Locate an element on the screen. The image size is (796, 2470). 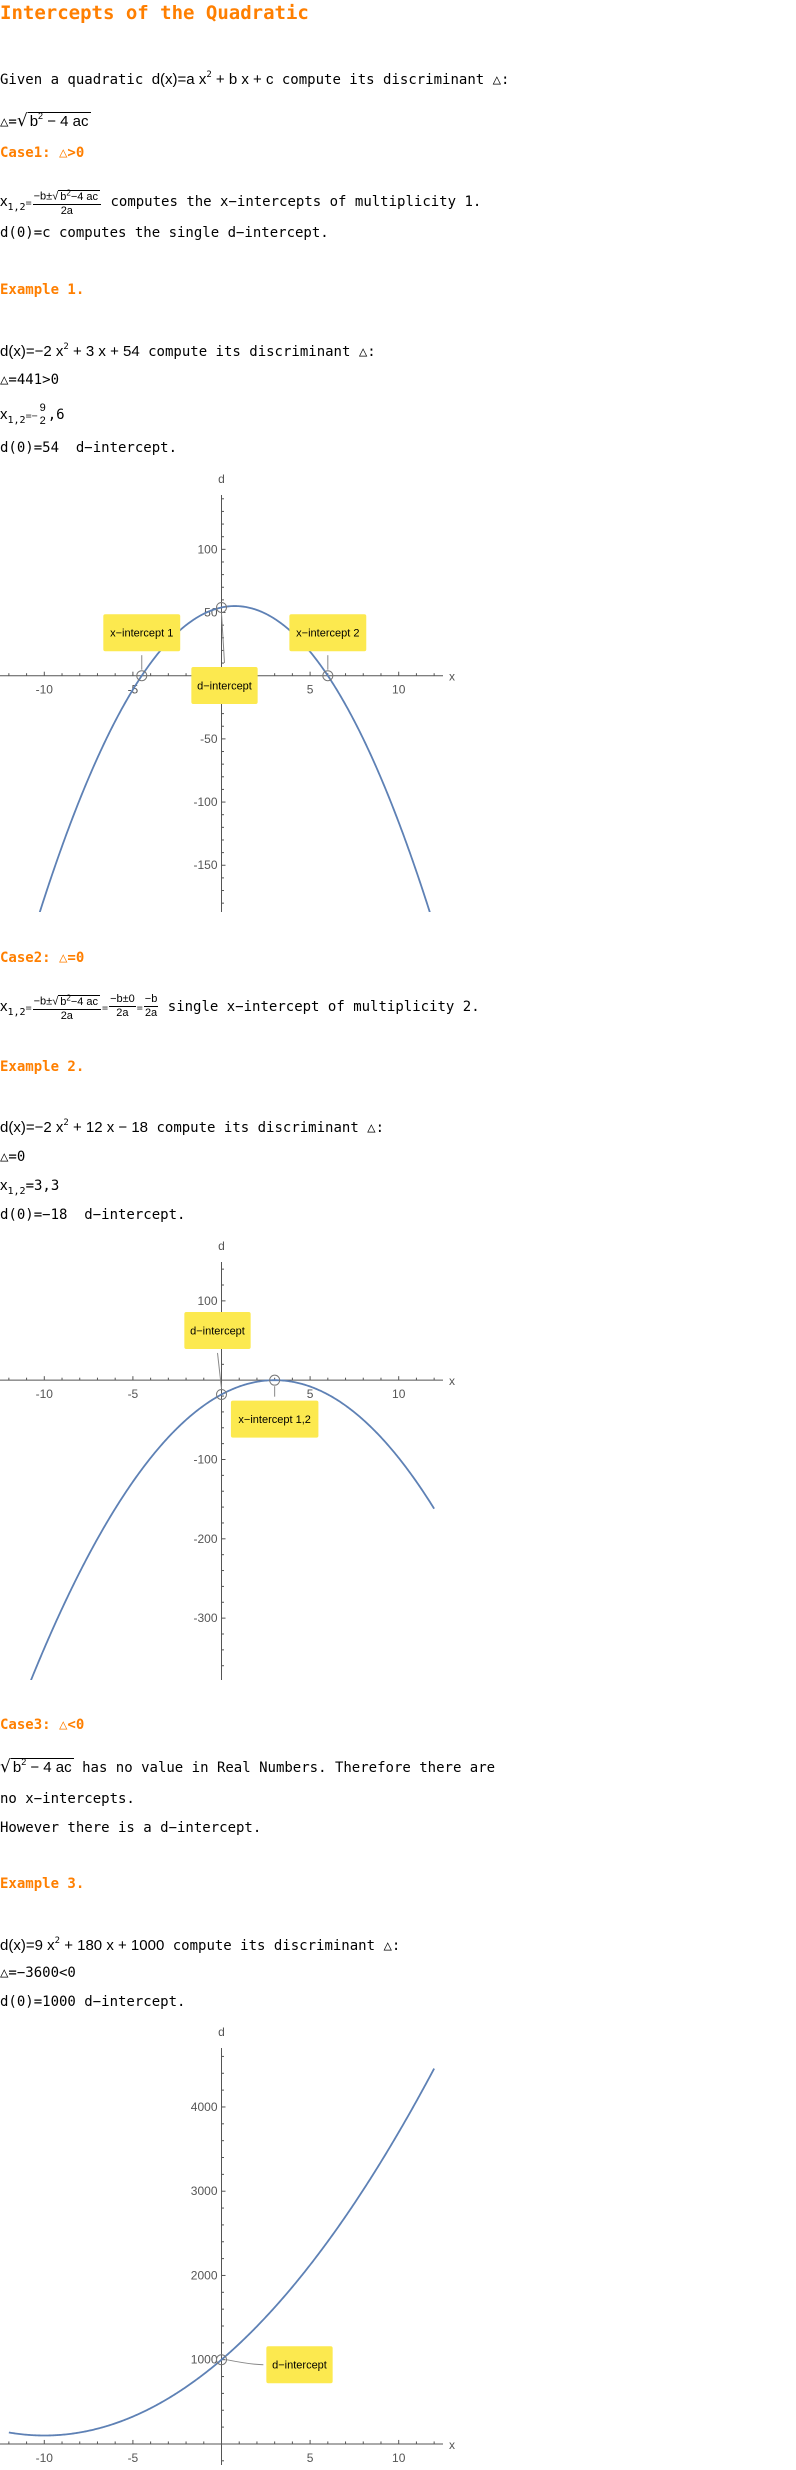
case1-d-line: d(0)=c computes the single d−intercept. is located at coordinates (164, 233).